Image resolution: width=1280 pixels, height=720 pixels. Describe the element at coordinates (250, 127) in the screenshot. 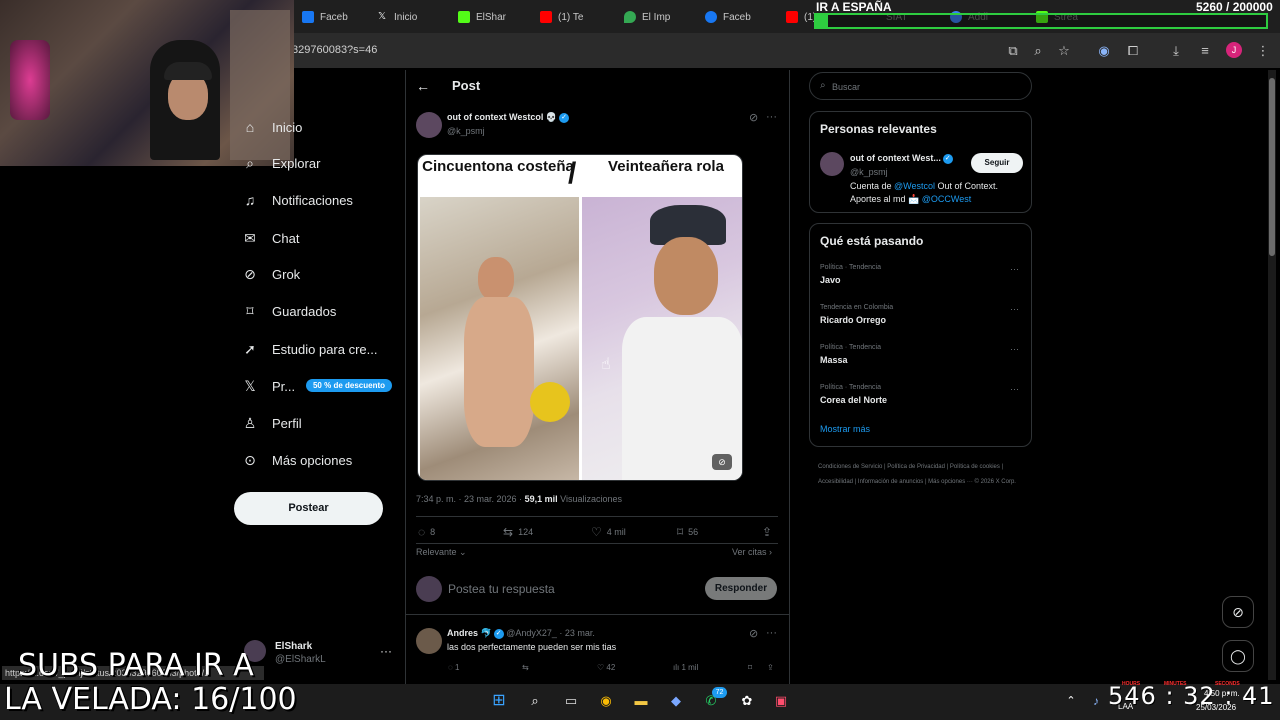

I see `home-icon: ⌂` at that location.